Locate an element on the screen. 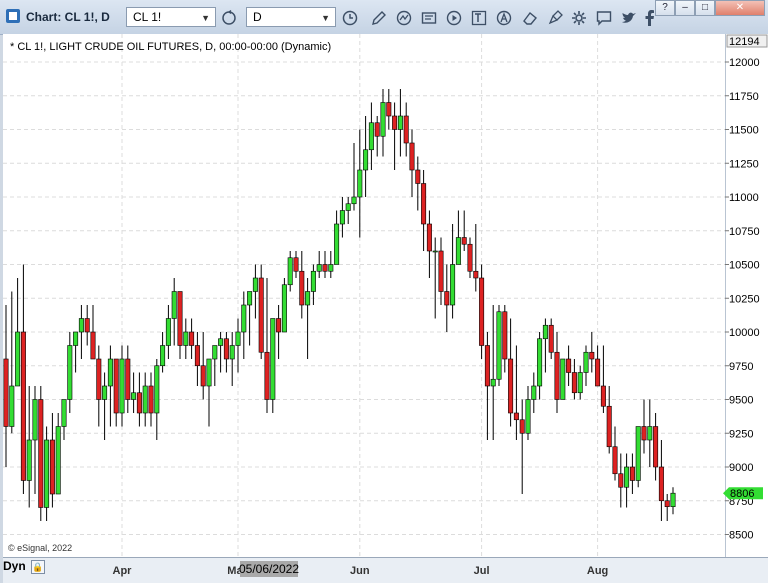 Image resolution: width=768 pixels, height=583 pixels. price-tick-label: 10500 is located at coordinates (744, 266).